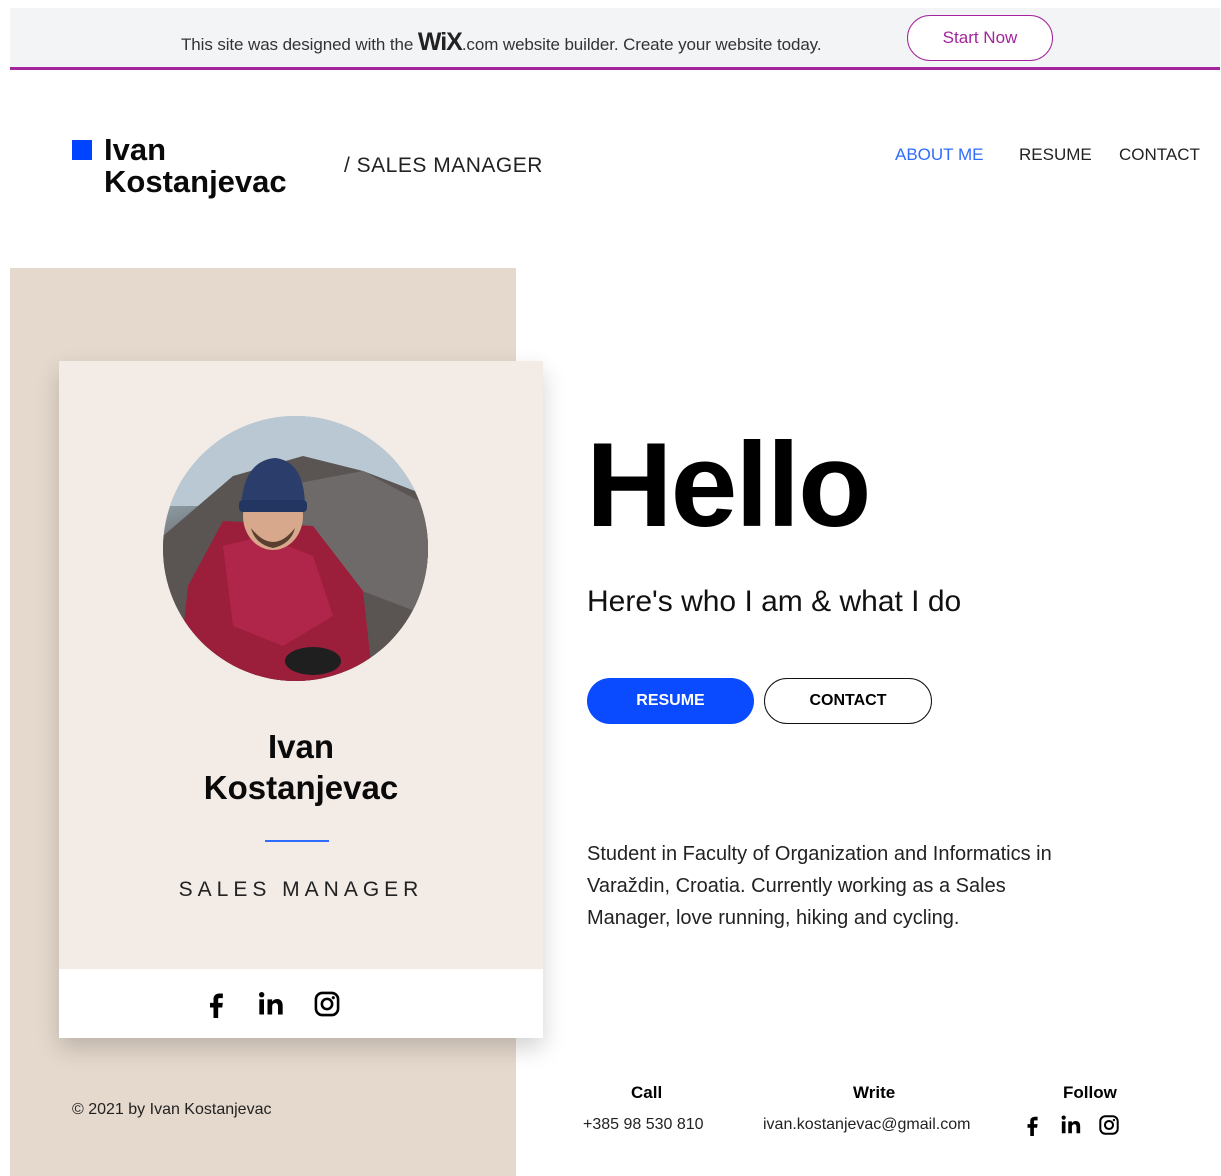  What do you see at coordinates (1109, 1125) in the screenshot?
I see `footer-instagram-icon` at bounding box center [1109, 1125].